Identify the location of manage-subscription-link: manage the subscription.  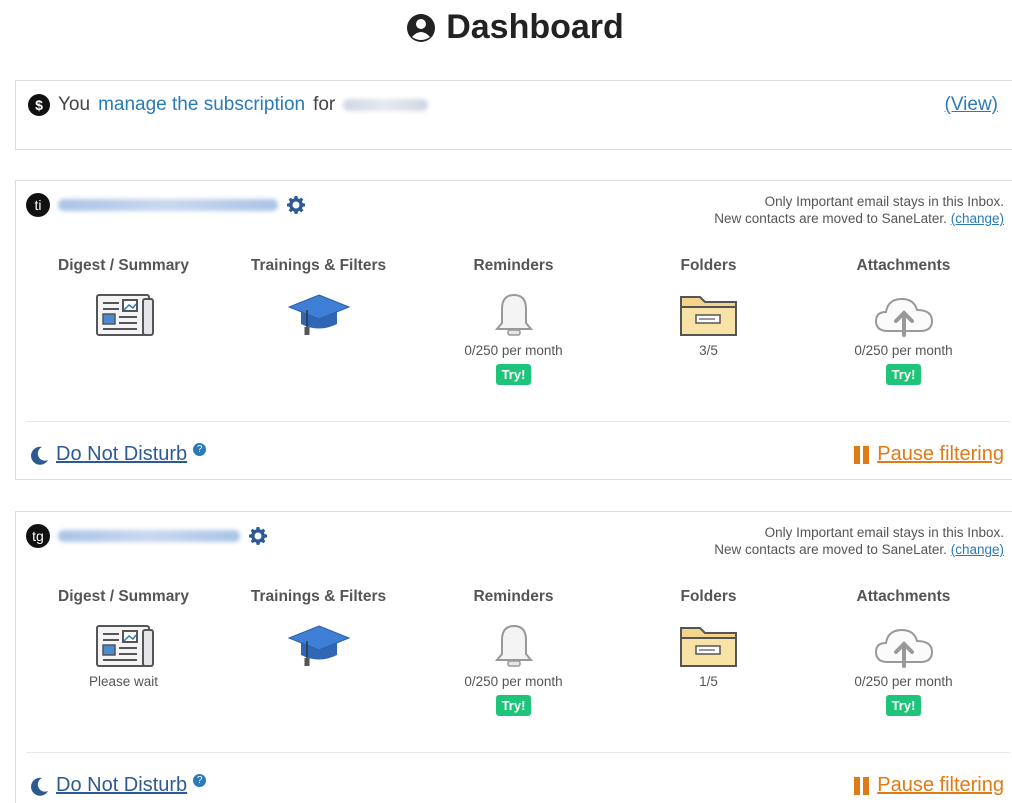
(201, 105).